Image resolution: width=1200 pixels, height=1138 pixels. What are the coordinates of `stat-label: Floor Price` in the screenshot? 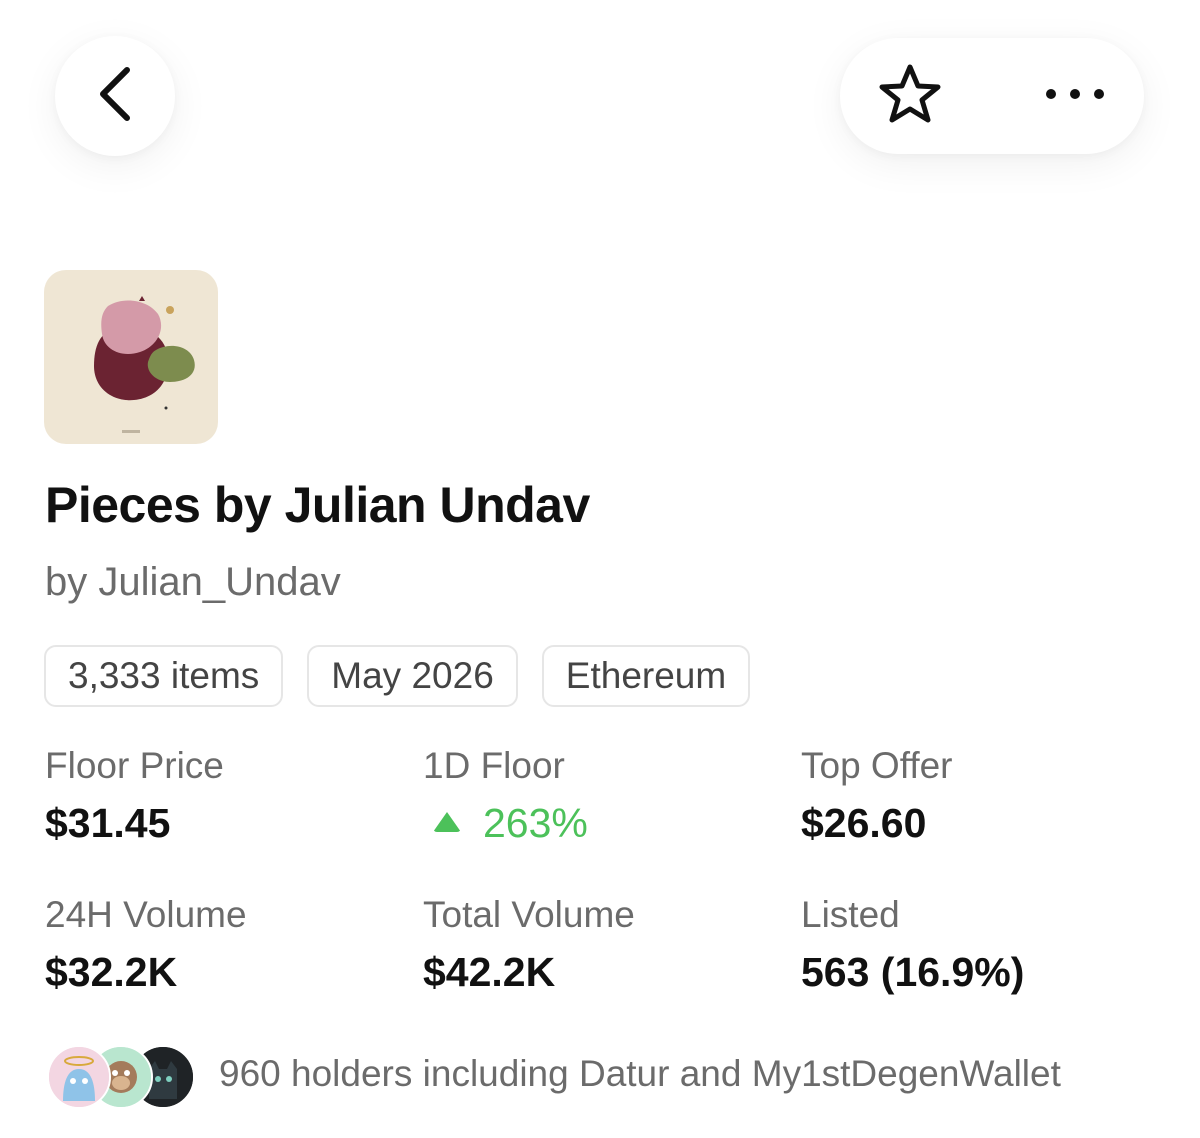 It's located at (134, 765).